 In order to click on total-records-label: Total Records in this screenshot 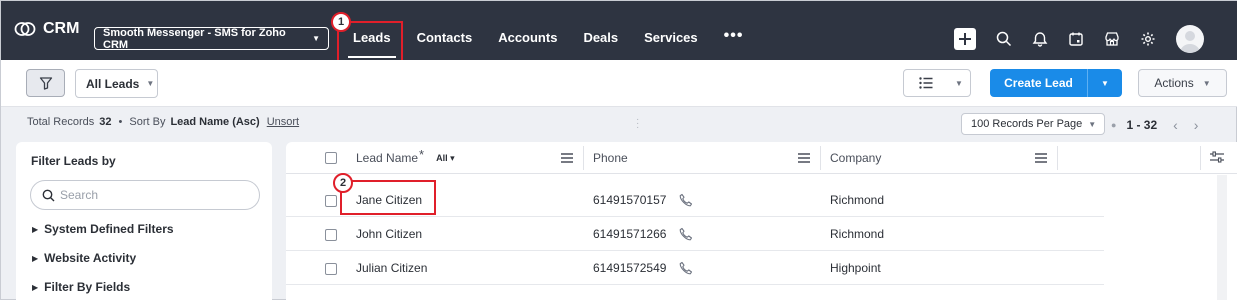, I will do `click(61, 122)`.